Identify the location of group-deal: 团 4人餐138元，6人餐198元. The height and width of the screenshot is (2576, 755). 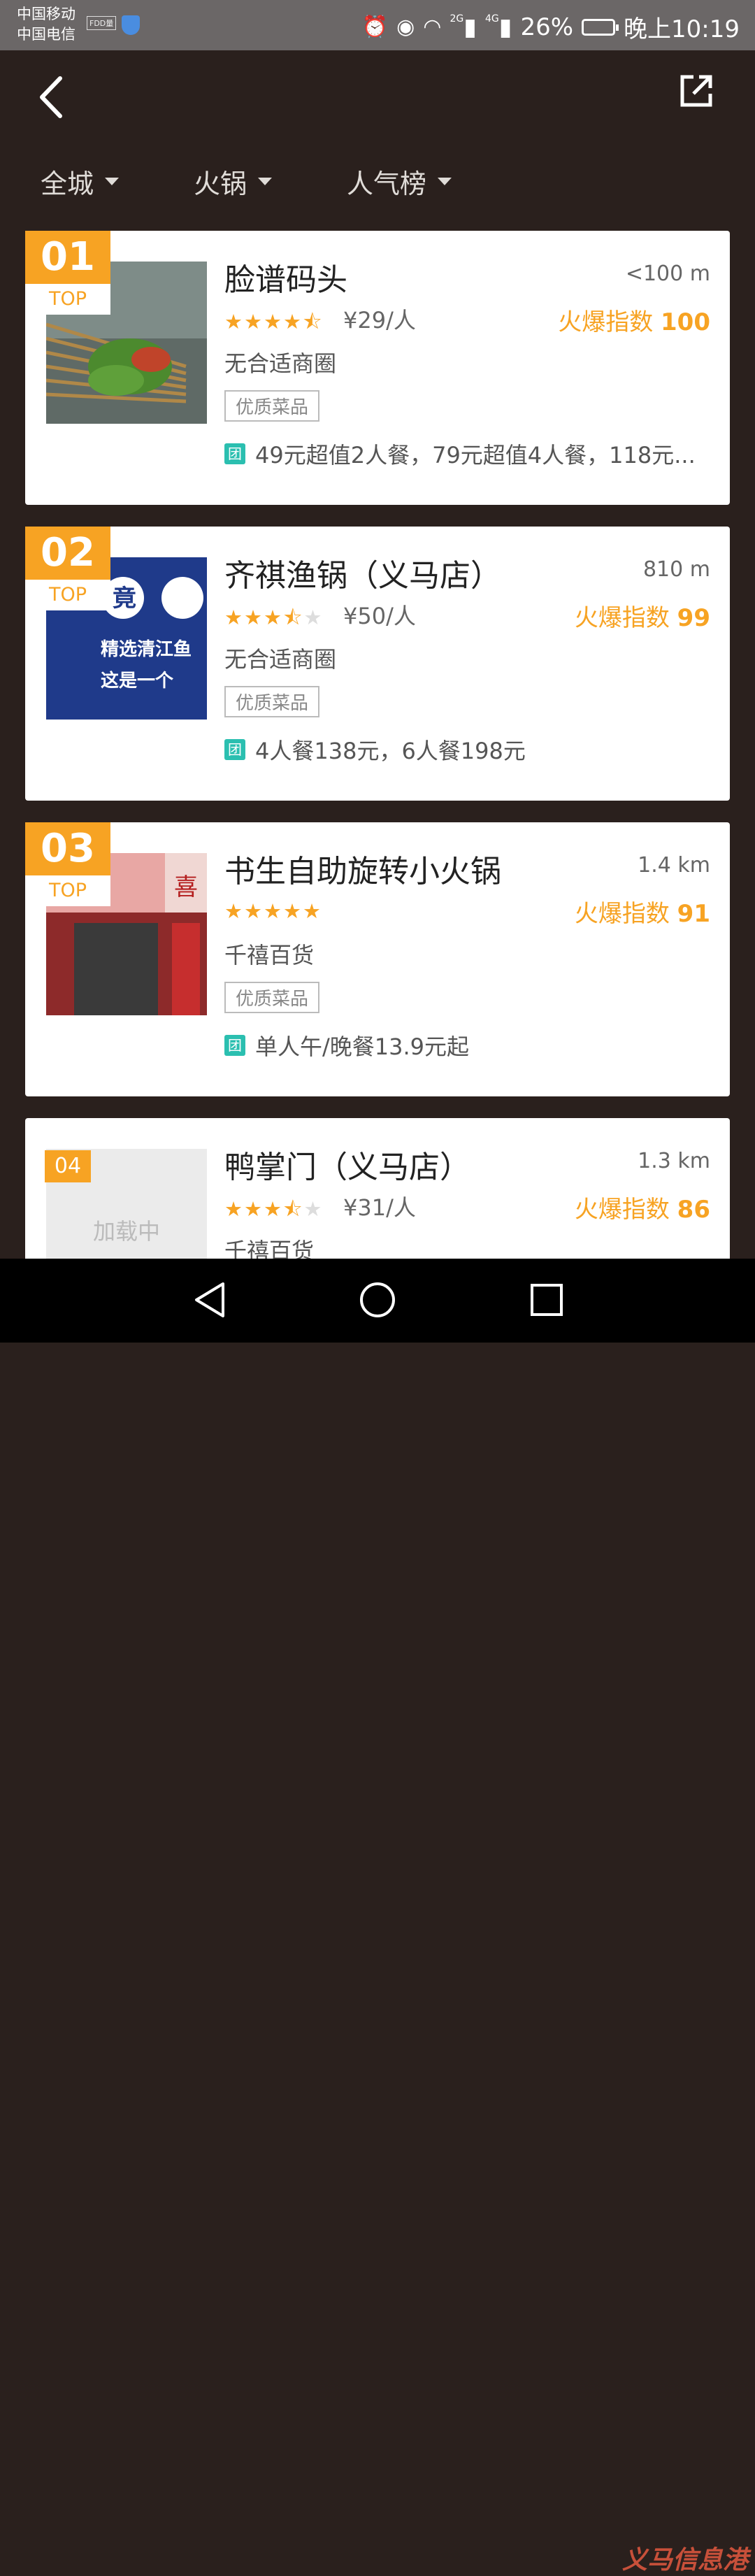
(375, 750).